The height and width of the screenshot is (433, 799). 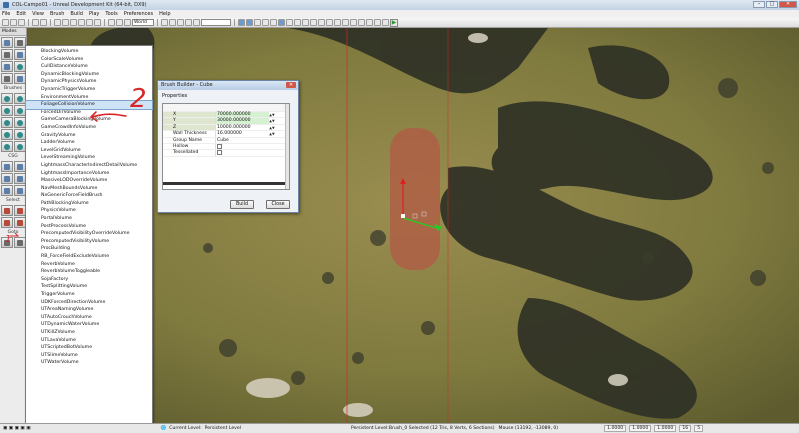 I want to click on menu-file: File, so click(x=6, y=14).